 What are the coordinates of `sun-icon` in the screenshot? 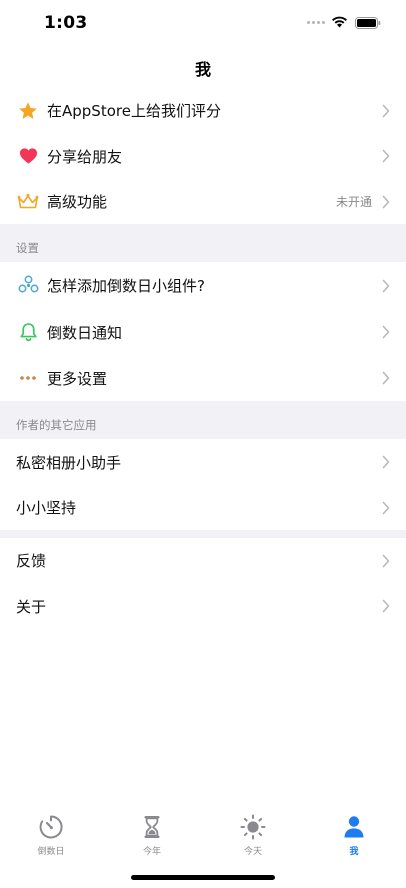 It's located at (253, 827).